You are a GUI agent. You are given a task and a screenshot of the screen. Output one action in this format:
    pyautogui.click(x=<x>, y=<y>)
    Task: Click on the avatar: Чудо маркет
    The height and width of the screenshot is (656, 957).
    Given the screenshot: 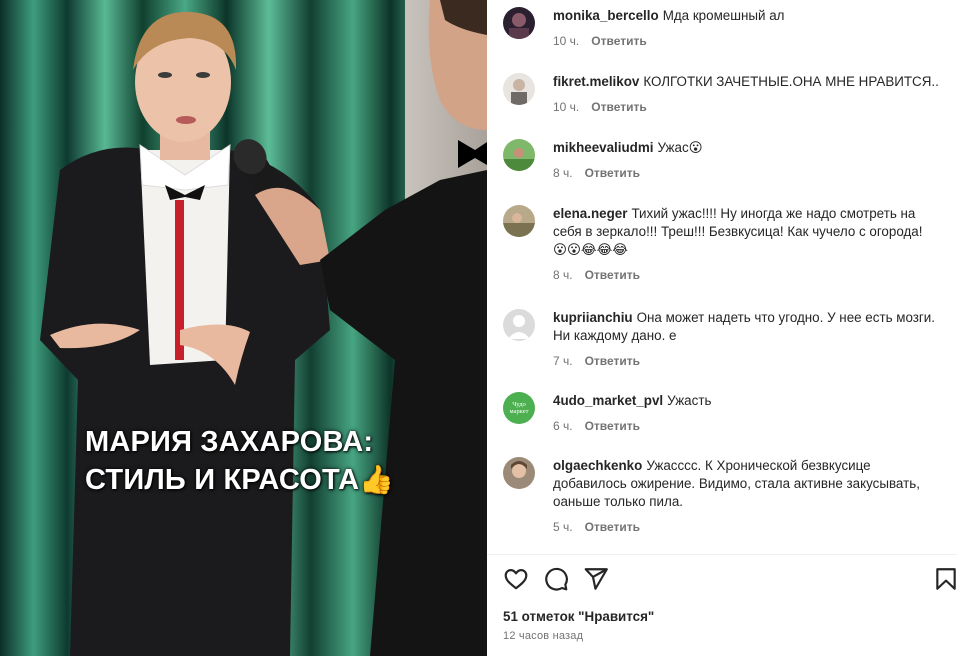 What is the action you would take?
    pyautogui.click(x=519, y=408)
    